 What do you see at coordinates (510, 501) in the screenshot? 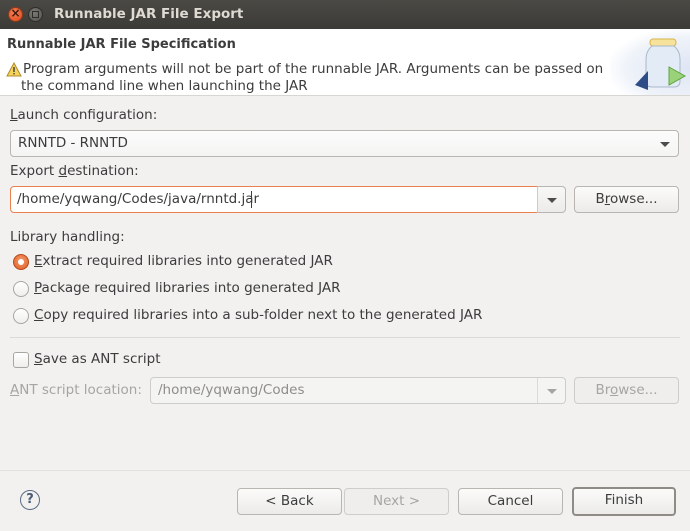
I see `cancel-button: Cancel` at bounding box center [510, 501].